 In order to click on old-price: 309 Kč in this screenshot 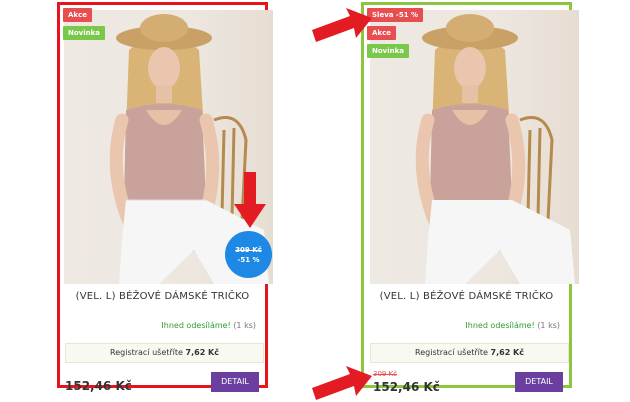, I will do `click(385, 374)`.